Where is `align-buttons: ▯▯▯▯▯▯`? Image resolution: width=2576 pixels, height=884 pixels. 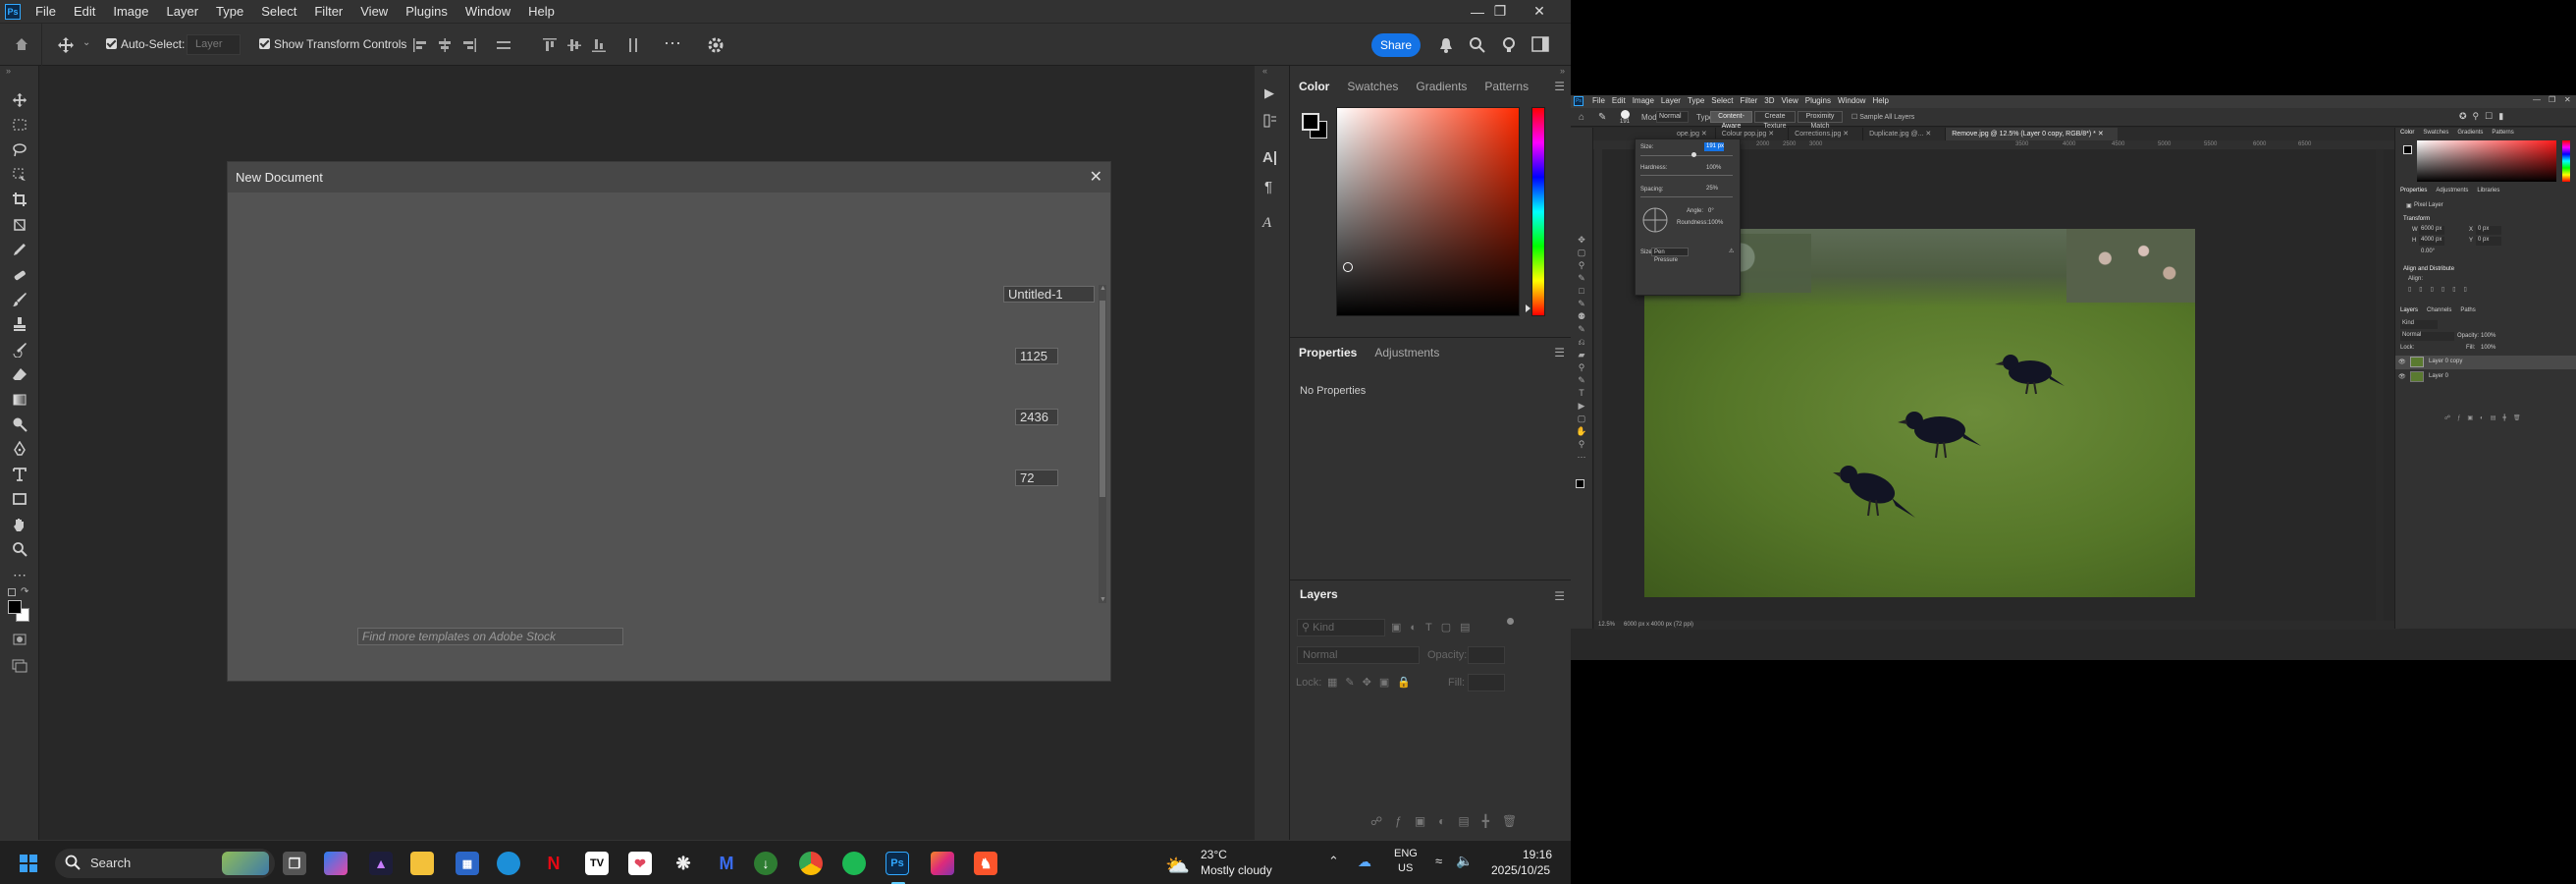 align-buttons: ▯▯▯▯▯▯ is located at coordinates (2441, 289).